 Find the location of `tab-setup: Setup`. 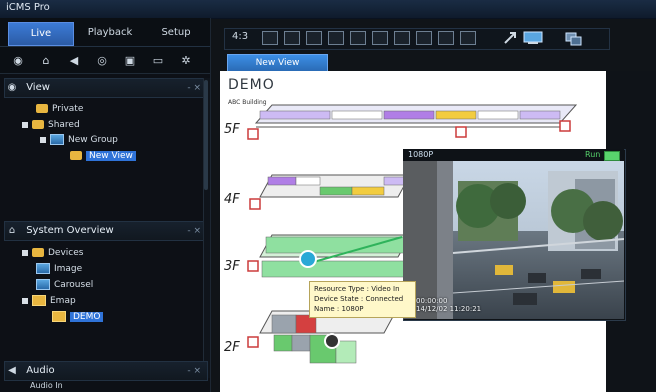

tab-setup: Setup is located at coordinates (176, 33).